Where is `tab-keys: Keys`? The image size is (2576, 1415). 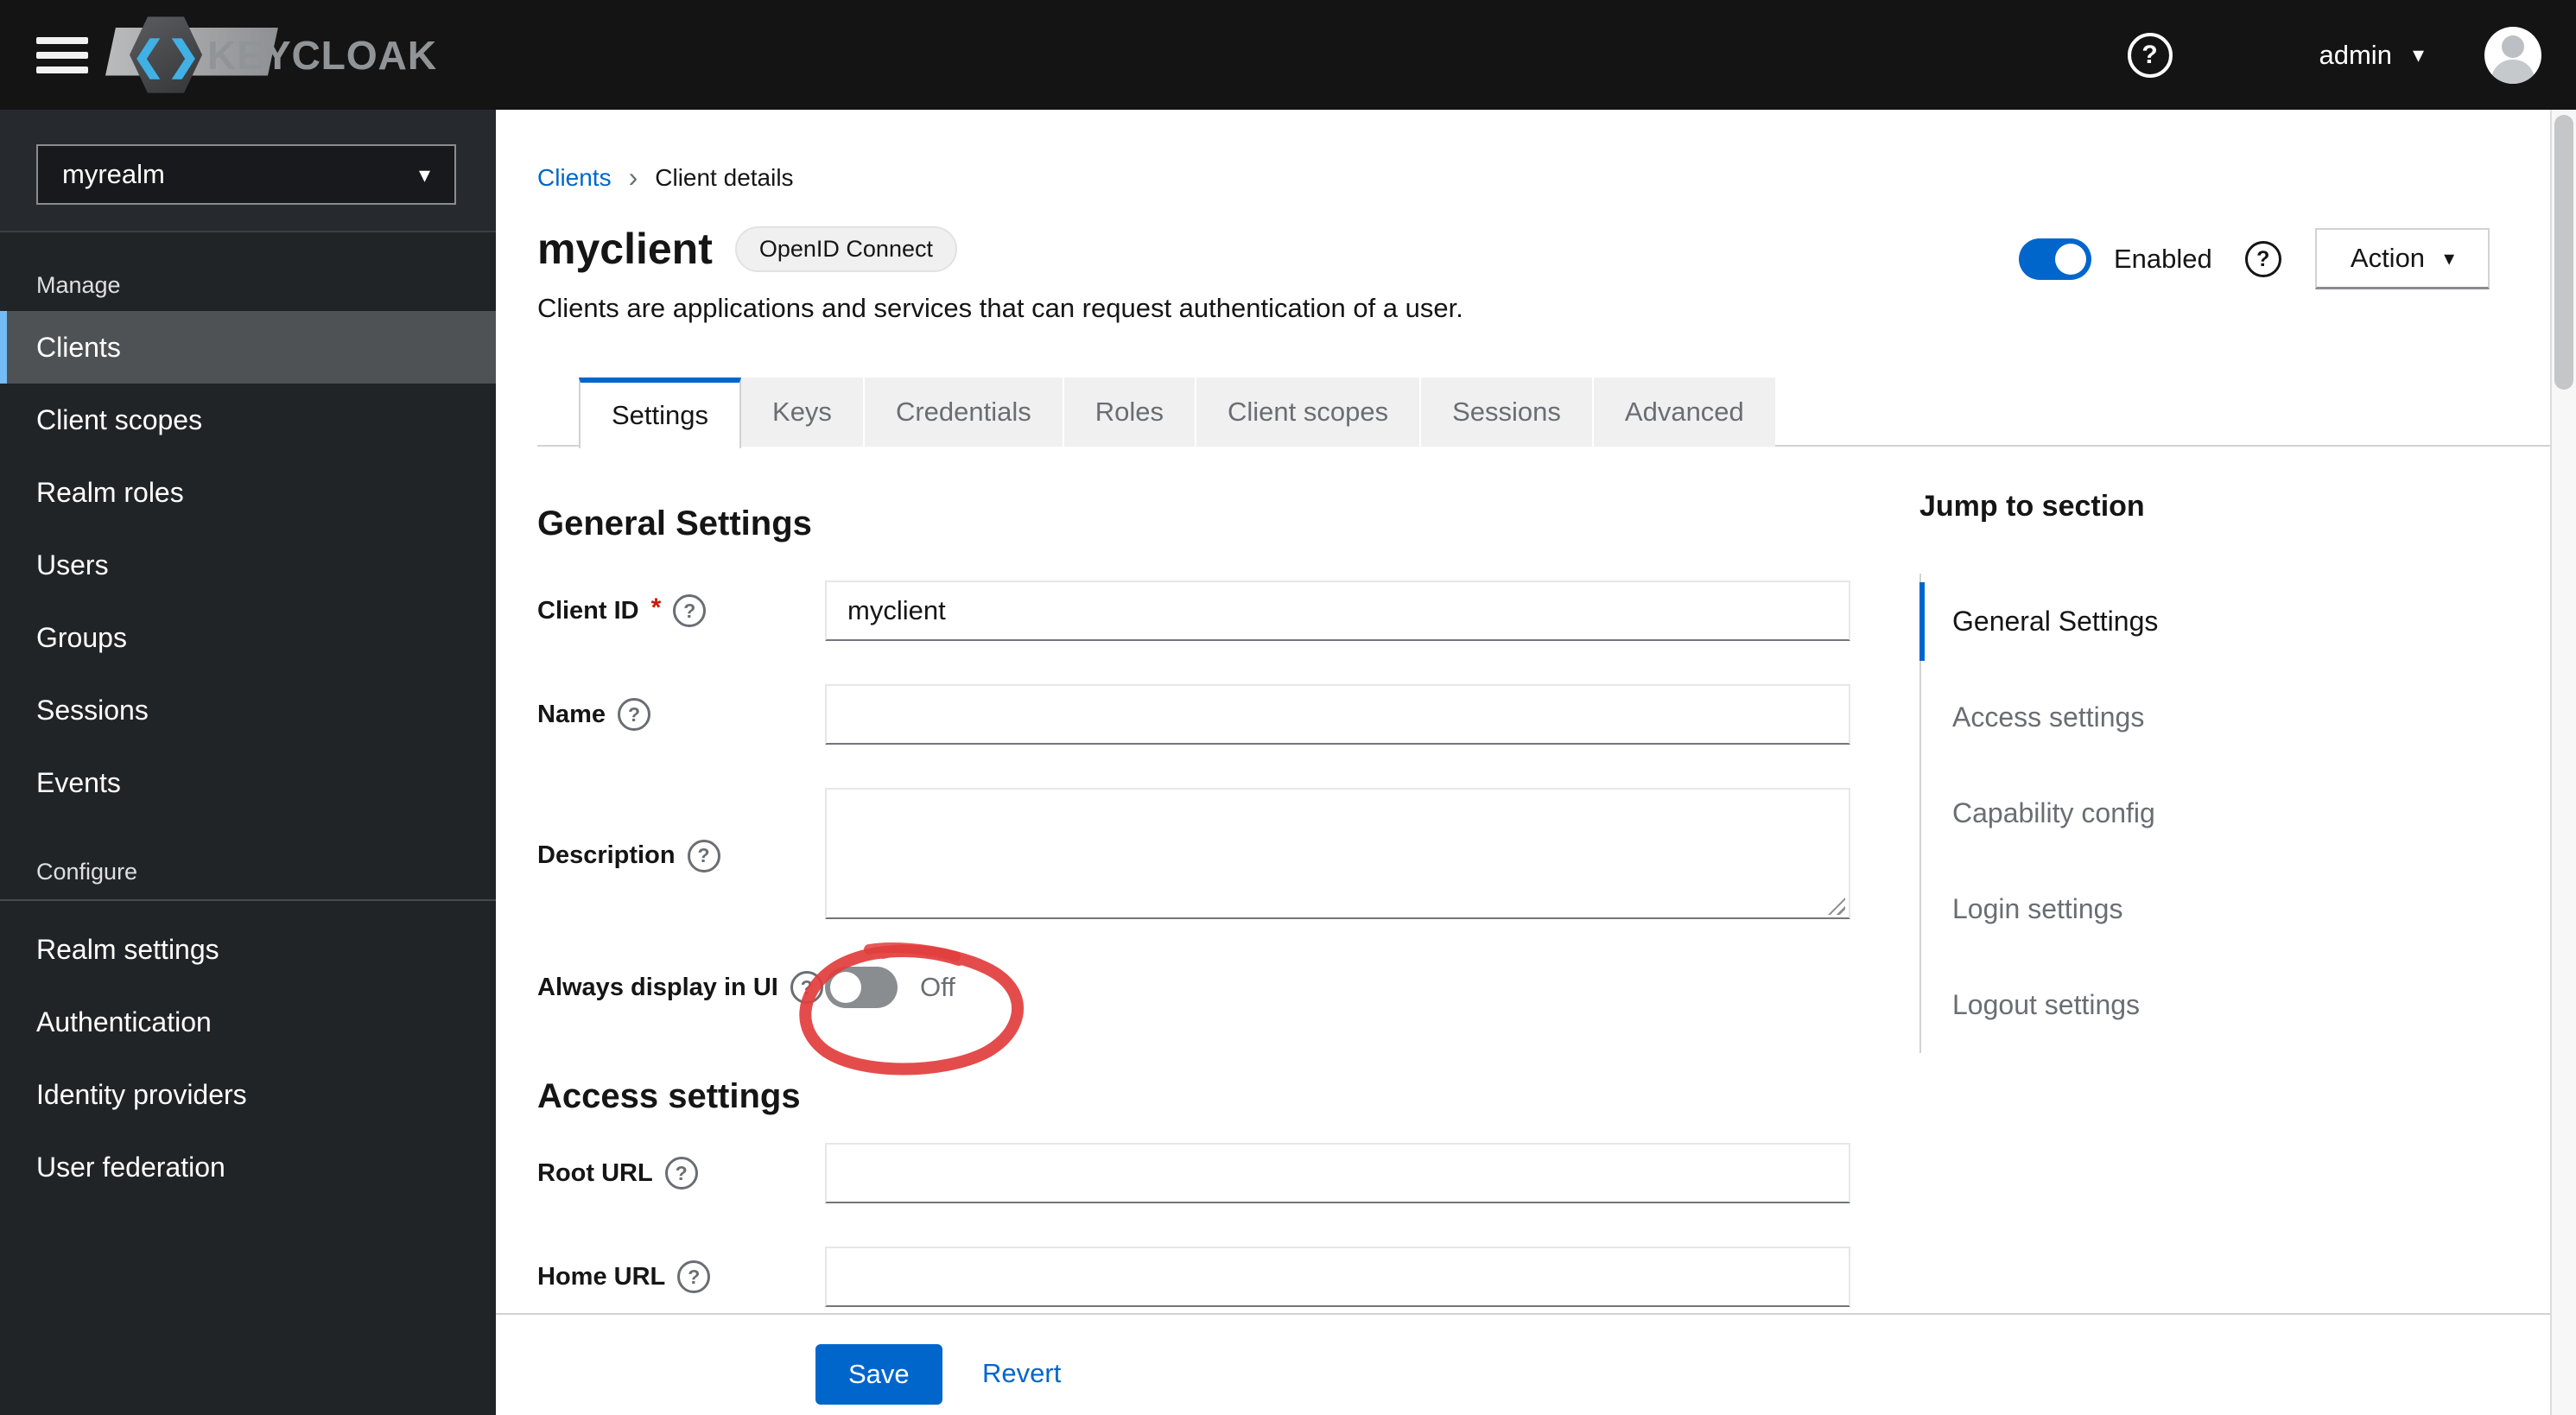 tab-keys: Keys is located at coordinates (803, 413).